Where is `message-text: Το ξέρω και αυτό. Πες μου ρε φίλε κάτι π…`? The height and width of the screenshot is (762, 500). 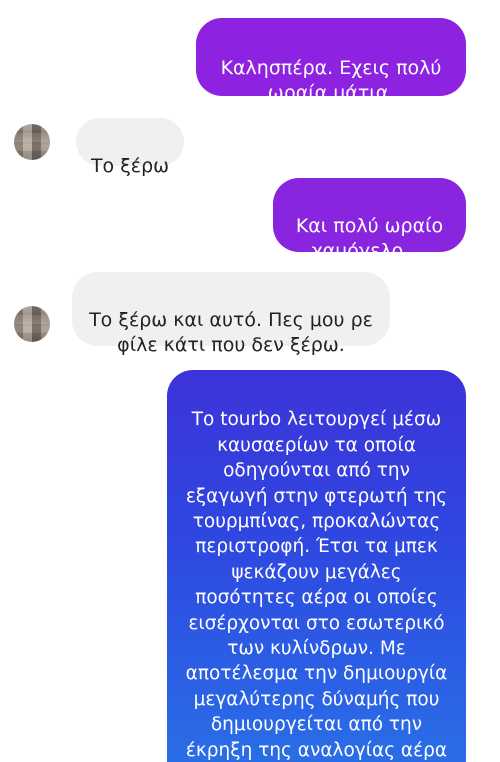
message-text: Το ξέρω και αυτό. Πες μου ρε φίλε κάτι π… is located at coordinates (231, 332).